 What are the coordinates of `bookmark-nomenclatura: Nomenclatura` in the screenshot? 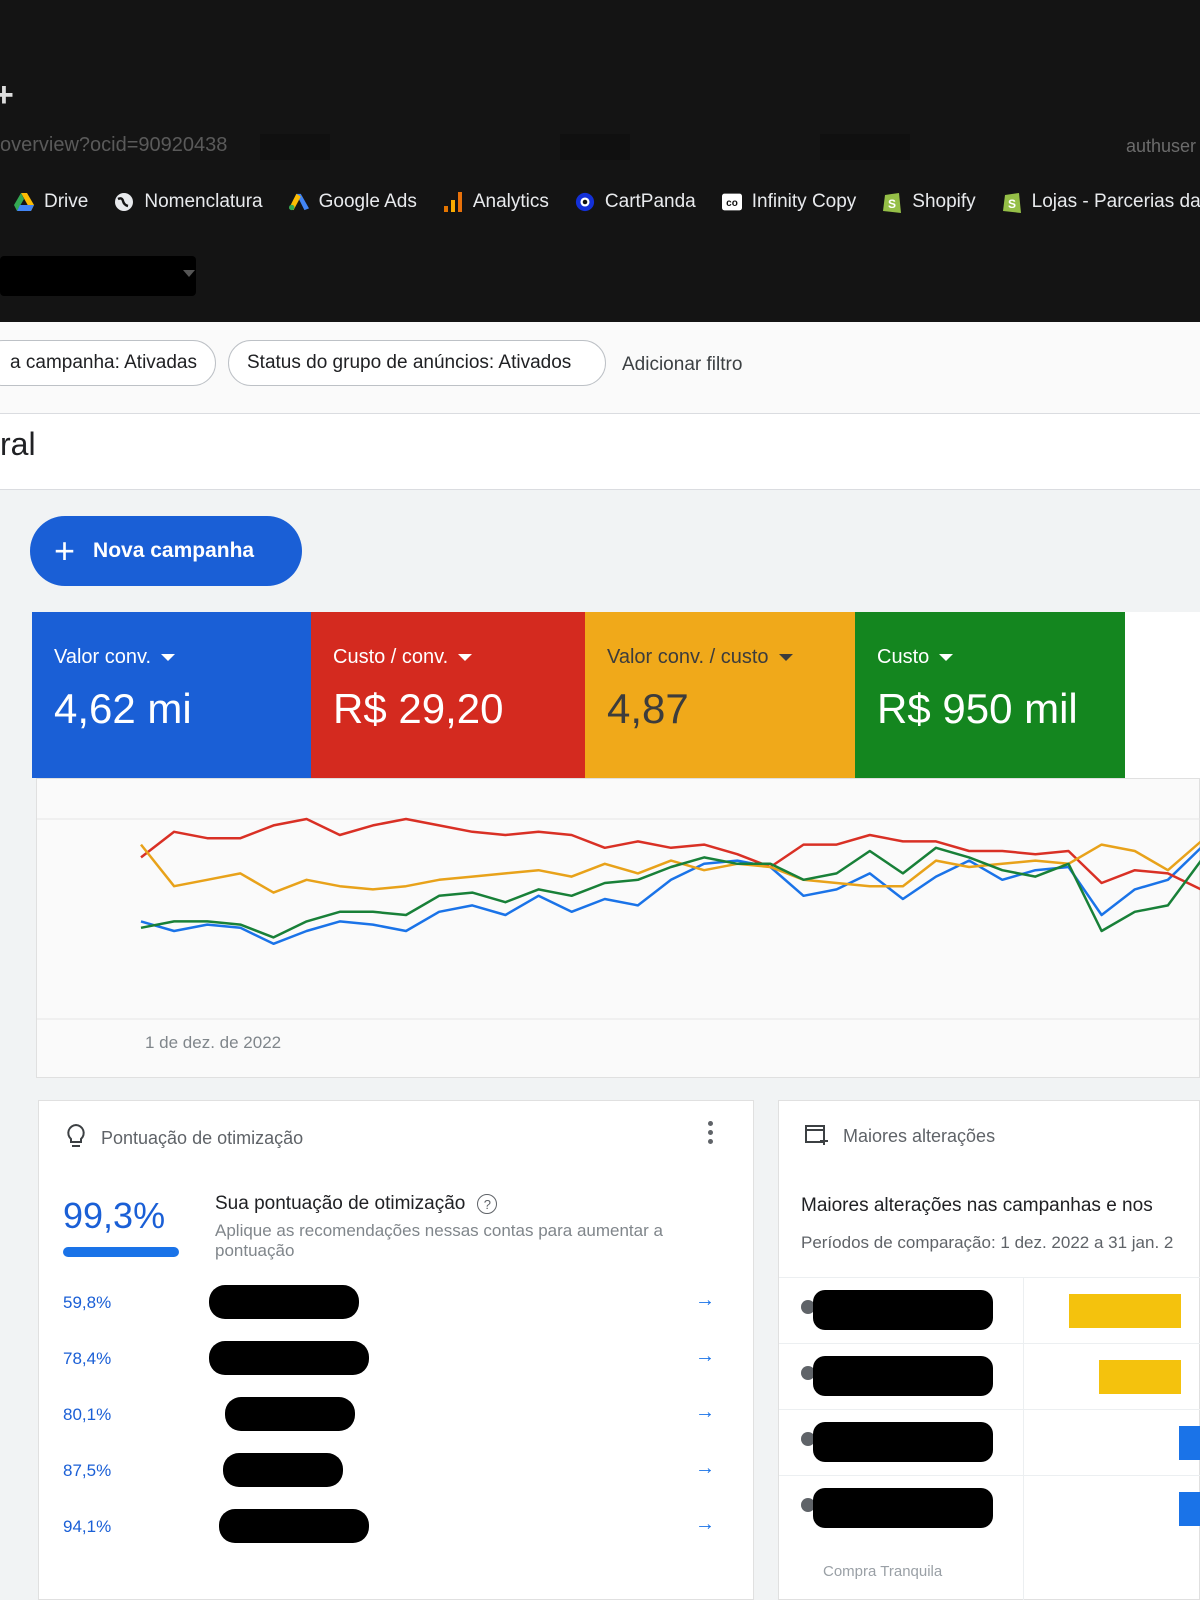 It's located at (188, 202).